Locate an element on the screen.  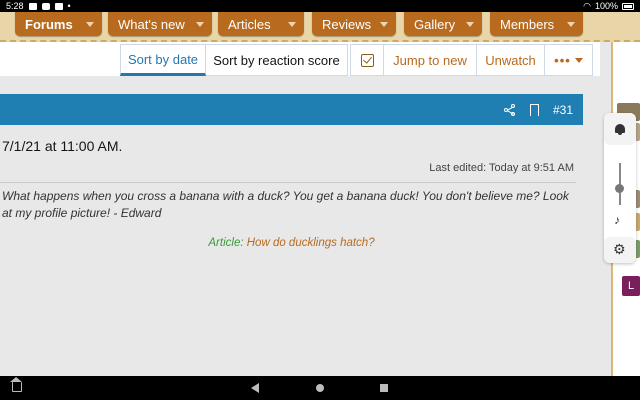
unwatch-button: Unwatch is located at coordinates (511, 60).